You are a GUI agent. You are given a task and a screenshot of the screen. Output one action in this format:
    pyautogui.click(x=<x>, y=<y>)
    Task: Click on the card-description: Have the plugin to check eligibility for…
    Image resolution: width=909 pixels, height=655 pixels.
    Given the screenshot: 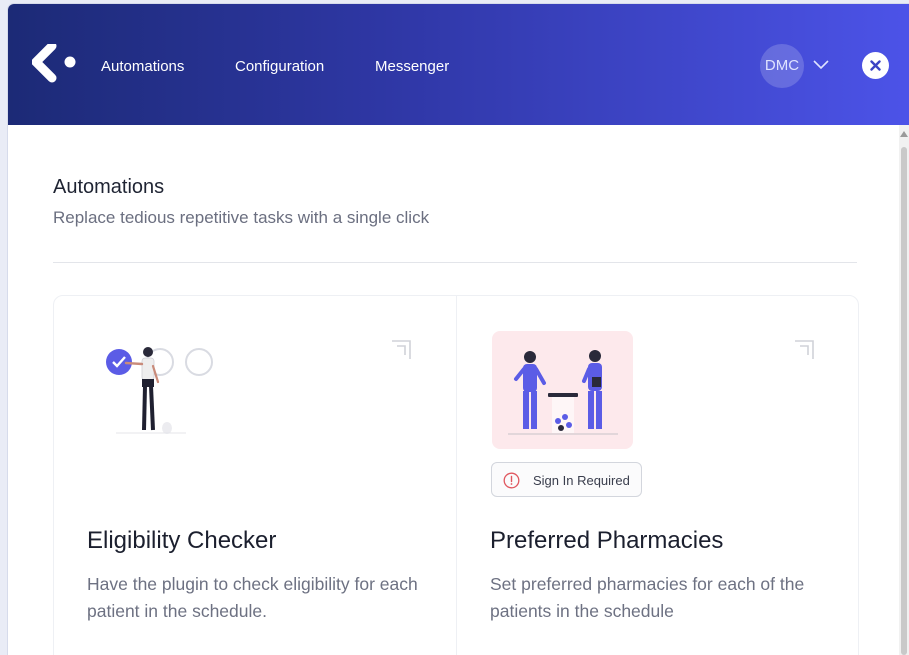 What is the action you would take?
    pyautogui.click(x=252, y=597)
    